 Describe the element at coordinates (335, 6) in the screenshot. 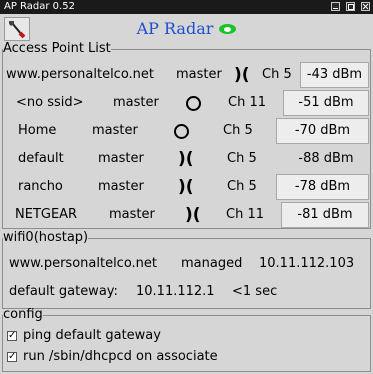

I see `minimize-button` at that location.